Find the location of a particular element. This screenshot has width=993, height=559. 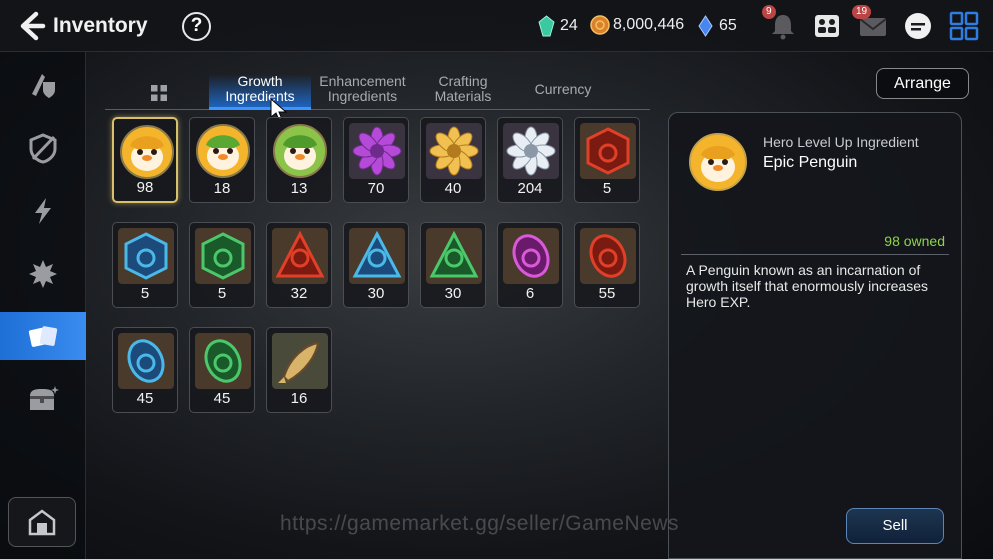

chest-icon is located at coordinates (44, 398).